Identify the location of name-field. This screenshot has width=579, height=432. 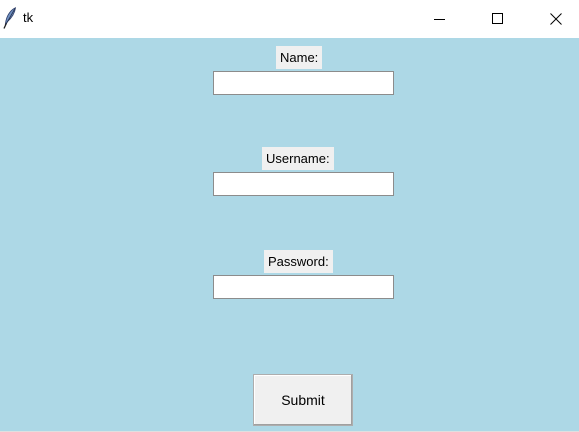
(303, 83).